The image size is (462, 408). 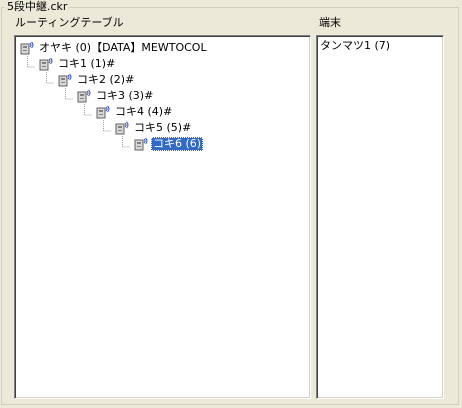 I want to click on tree-node-koki6: コキ6 (6), so click(x=169, y=144).